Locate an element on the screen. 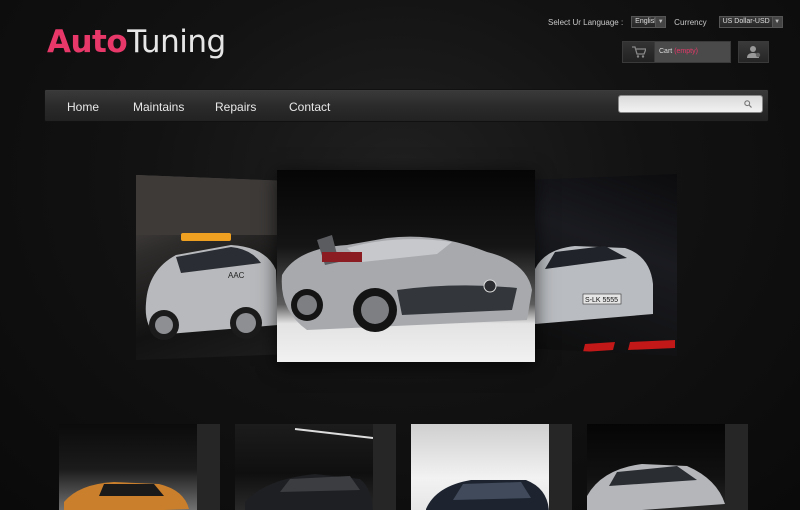 The width and height of the screenshot is (800, 510). language-label: Select Ur Language : is located at coordinates (586, 22).